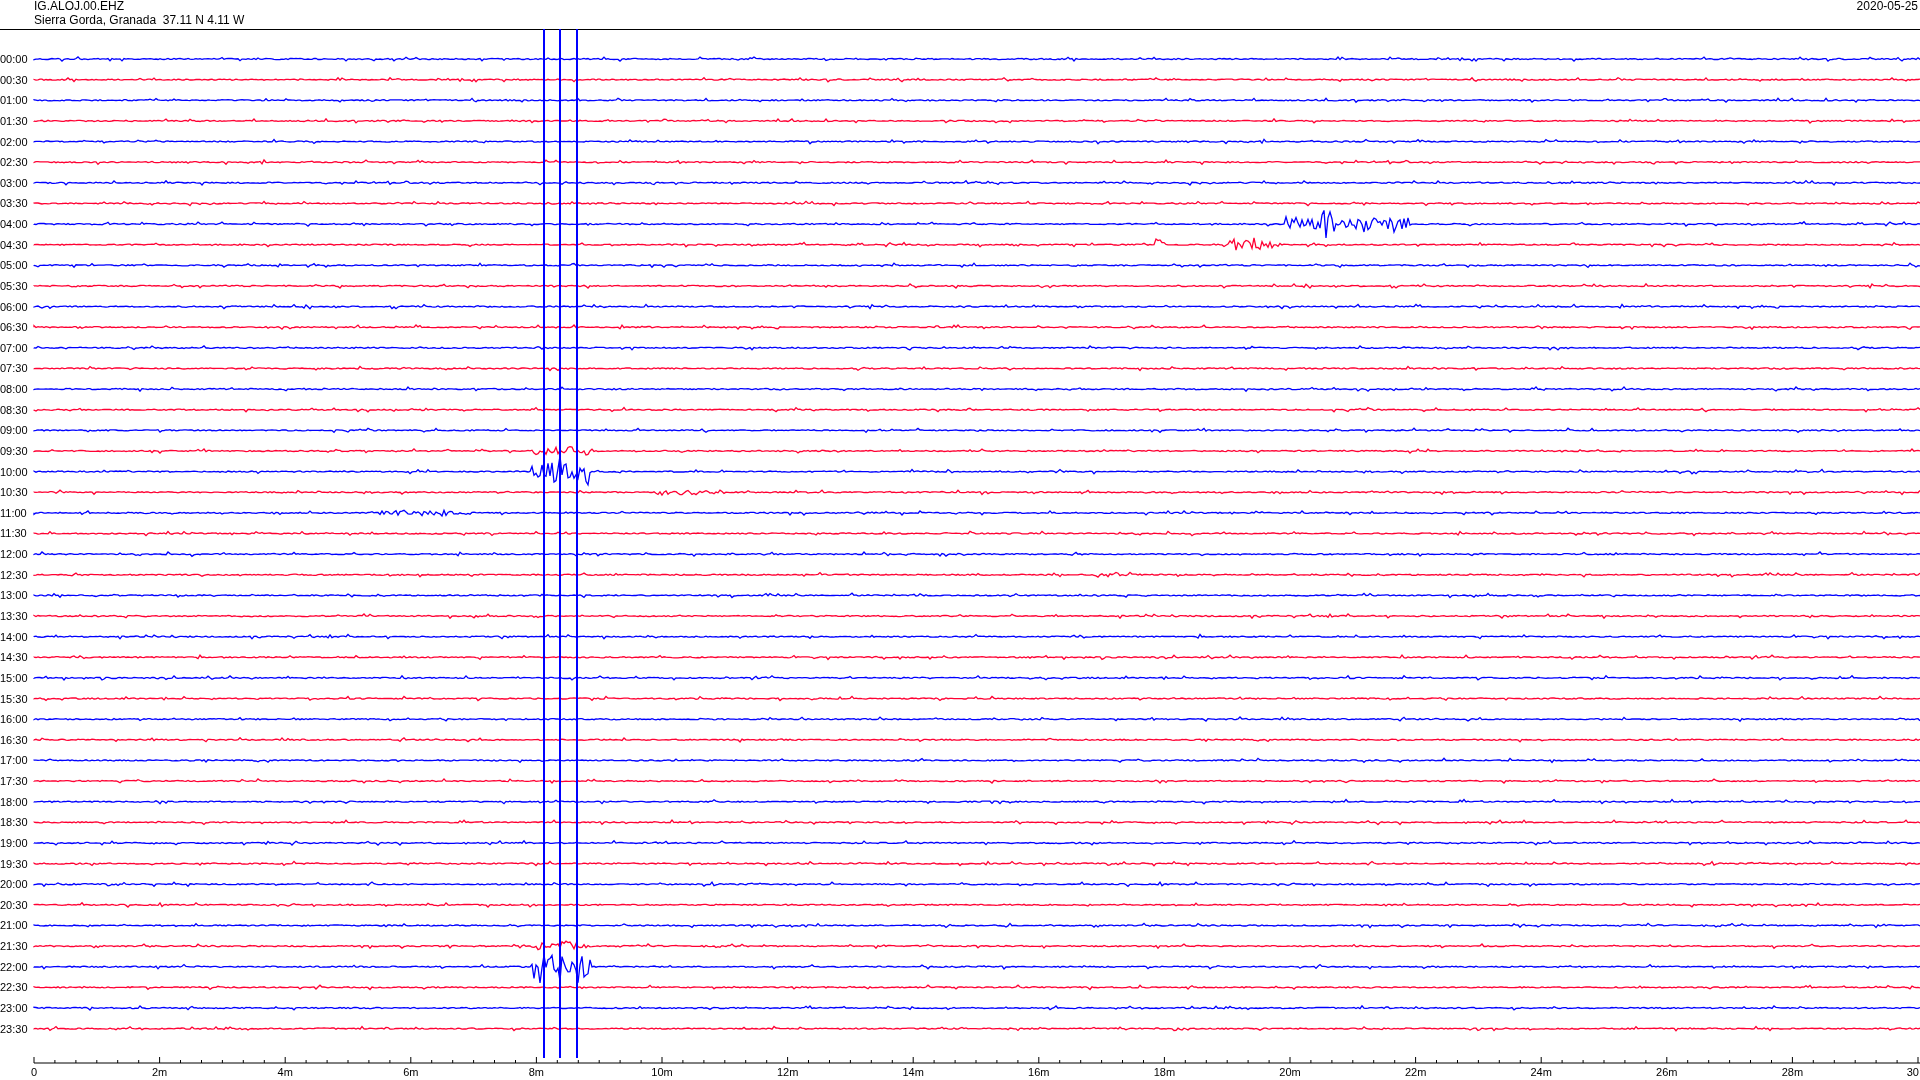 The image size is (1920, 1080). Describe the element at coordinates (14, 801) in the screenshot. I see `row-time-label: 18:00` at that location.